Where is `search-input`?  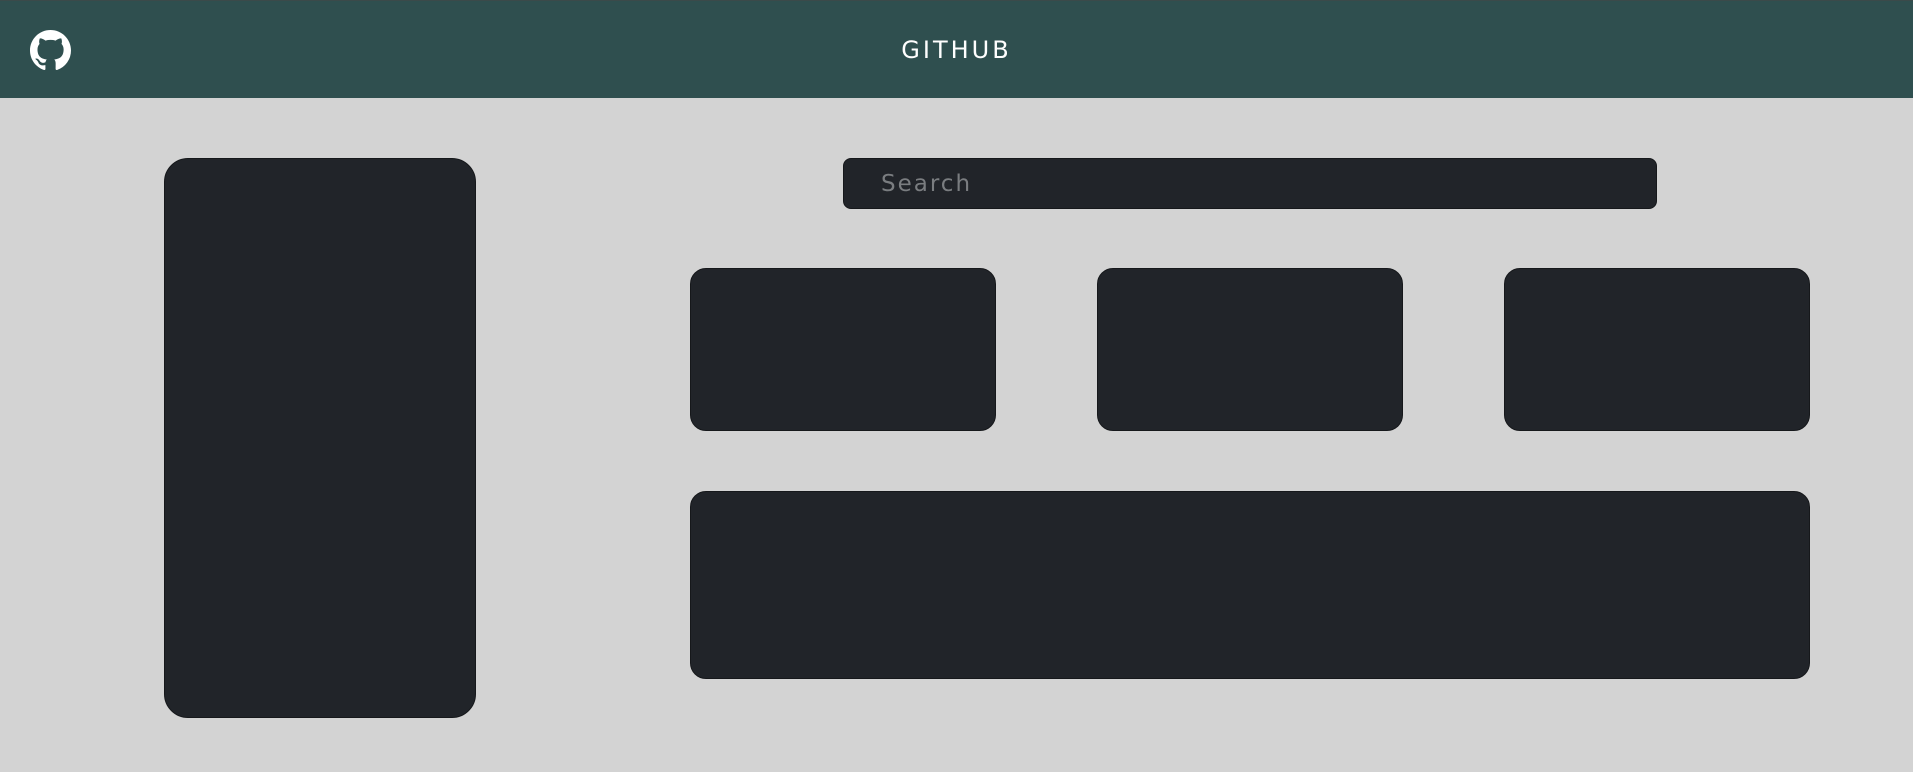
search-input is located at coordinates (1250, 183).